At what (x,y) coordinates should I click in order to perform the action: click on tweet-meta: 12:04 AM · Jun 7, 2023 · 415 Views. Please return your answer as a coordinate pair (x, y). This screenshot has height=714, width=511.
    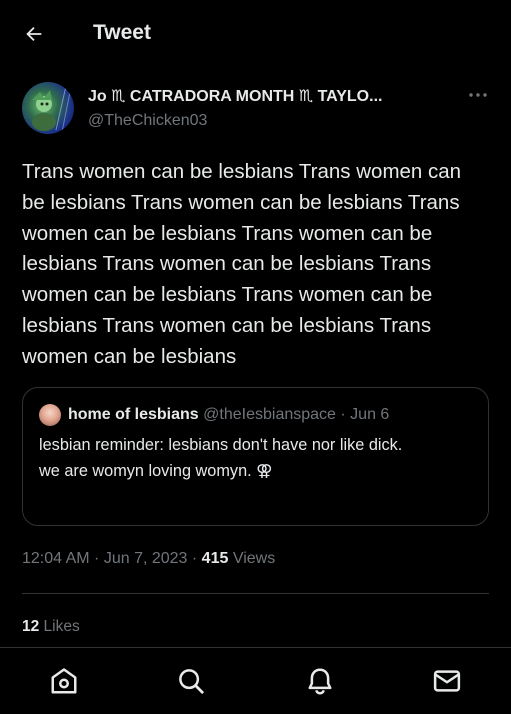
    Looking at the image, I should click on (257, 559).